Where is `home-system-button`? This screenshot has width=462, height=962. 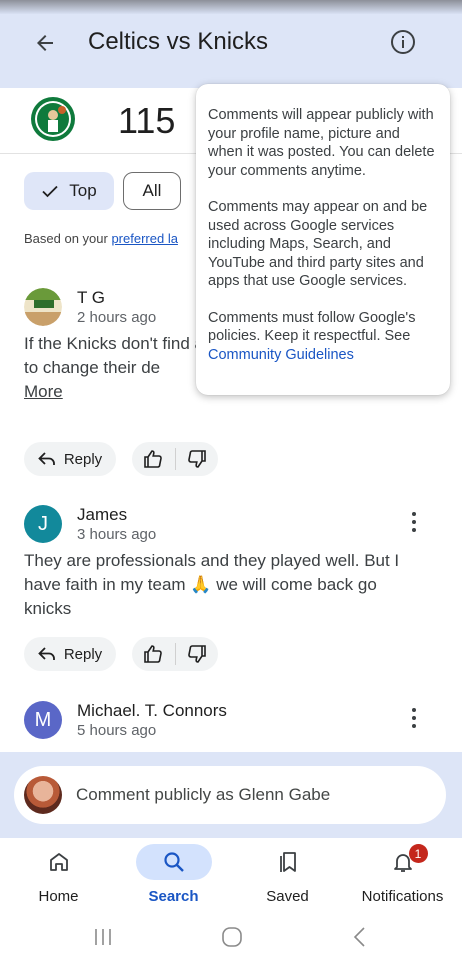
home-system-button is located at coordinates (232, 937).